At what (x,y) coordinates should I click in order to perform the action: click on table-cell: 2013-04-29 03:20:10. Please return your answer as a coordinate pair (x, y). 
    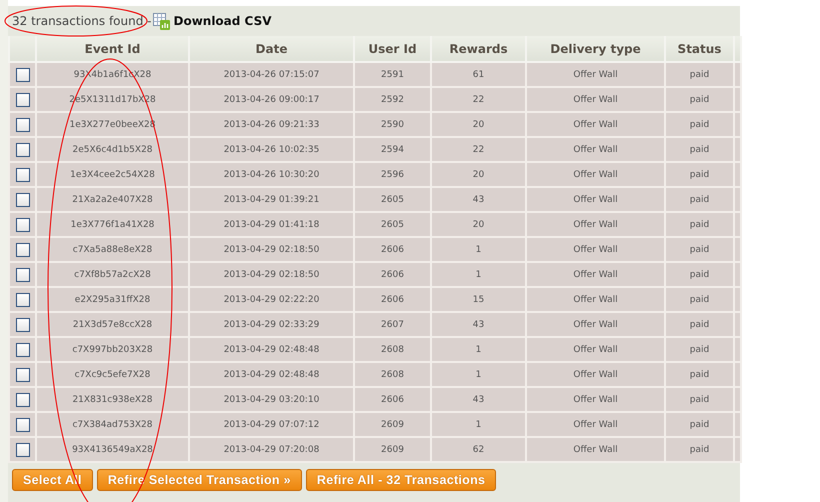
    Looking at the image, I should click on (271, 399).